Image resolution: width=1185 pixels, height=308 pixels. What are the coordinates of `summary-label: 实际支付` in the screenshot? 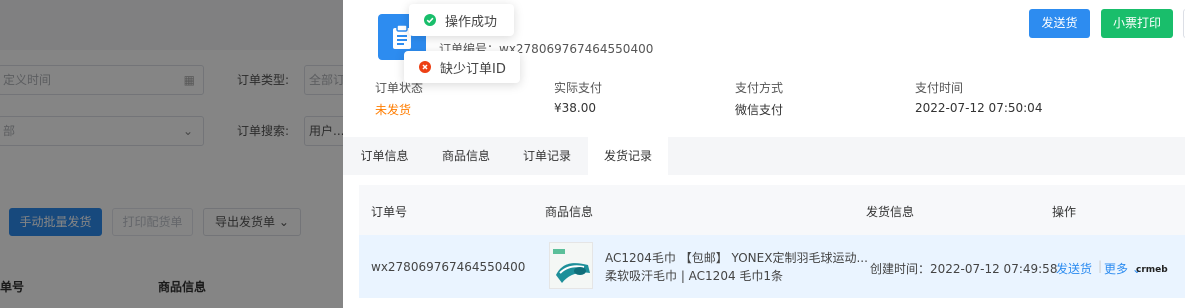 It's located at (578, 88).